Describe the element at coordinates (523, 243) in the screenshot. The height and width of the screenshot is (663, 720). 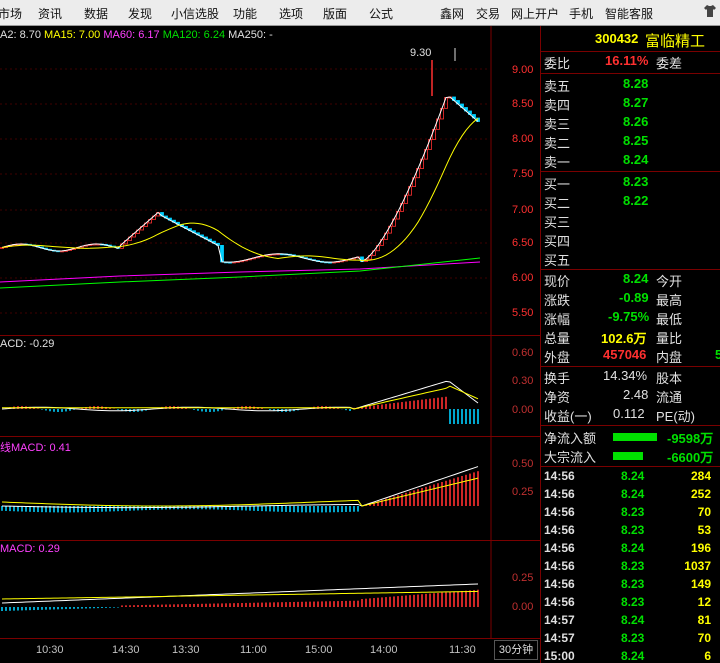
I see `price-axis-label: 6.50` at that location.